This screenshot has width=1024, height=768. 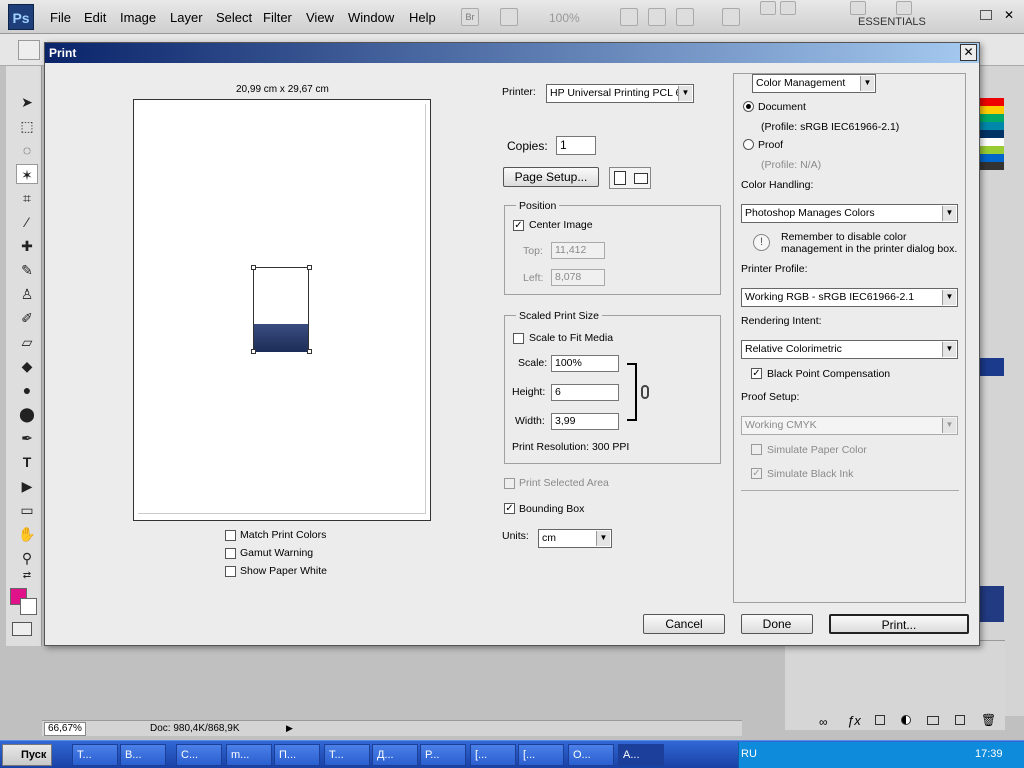 What do you see at coordinates (892, 22) in the screenshot?
I see `workspace-label: ESSENTIALS` at bounding box center [892, 22].